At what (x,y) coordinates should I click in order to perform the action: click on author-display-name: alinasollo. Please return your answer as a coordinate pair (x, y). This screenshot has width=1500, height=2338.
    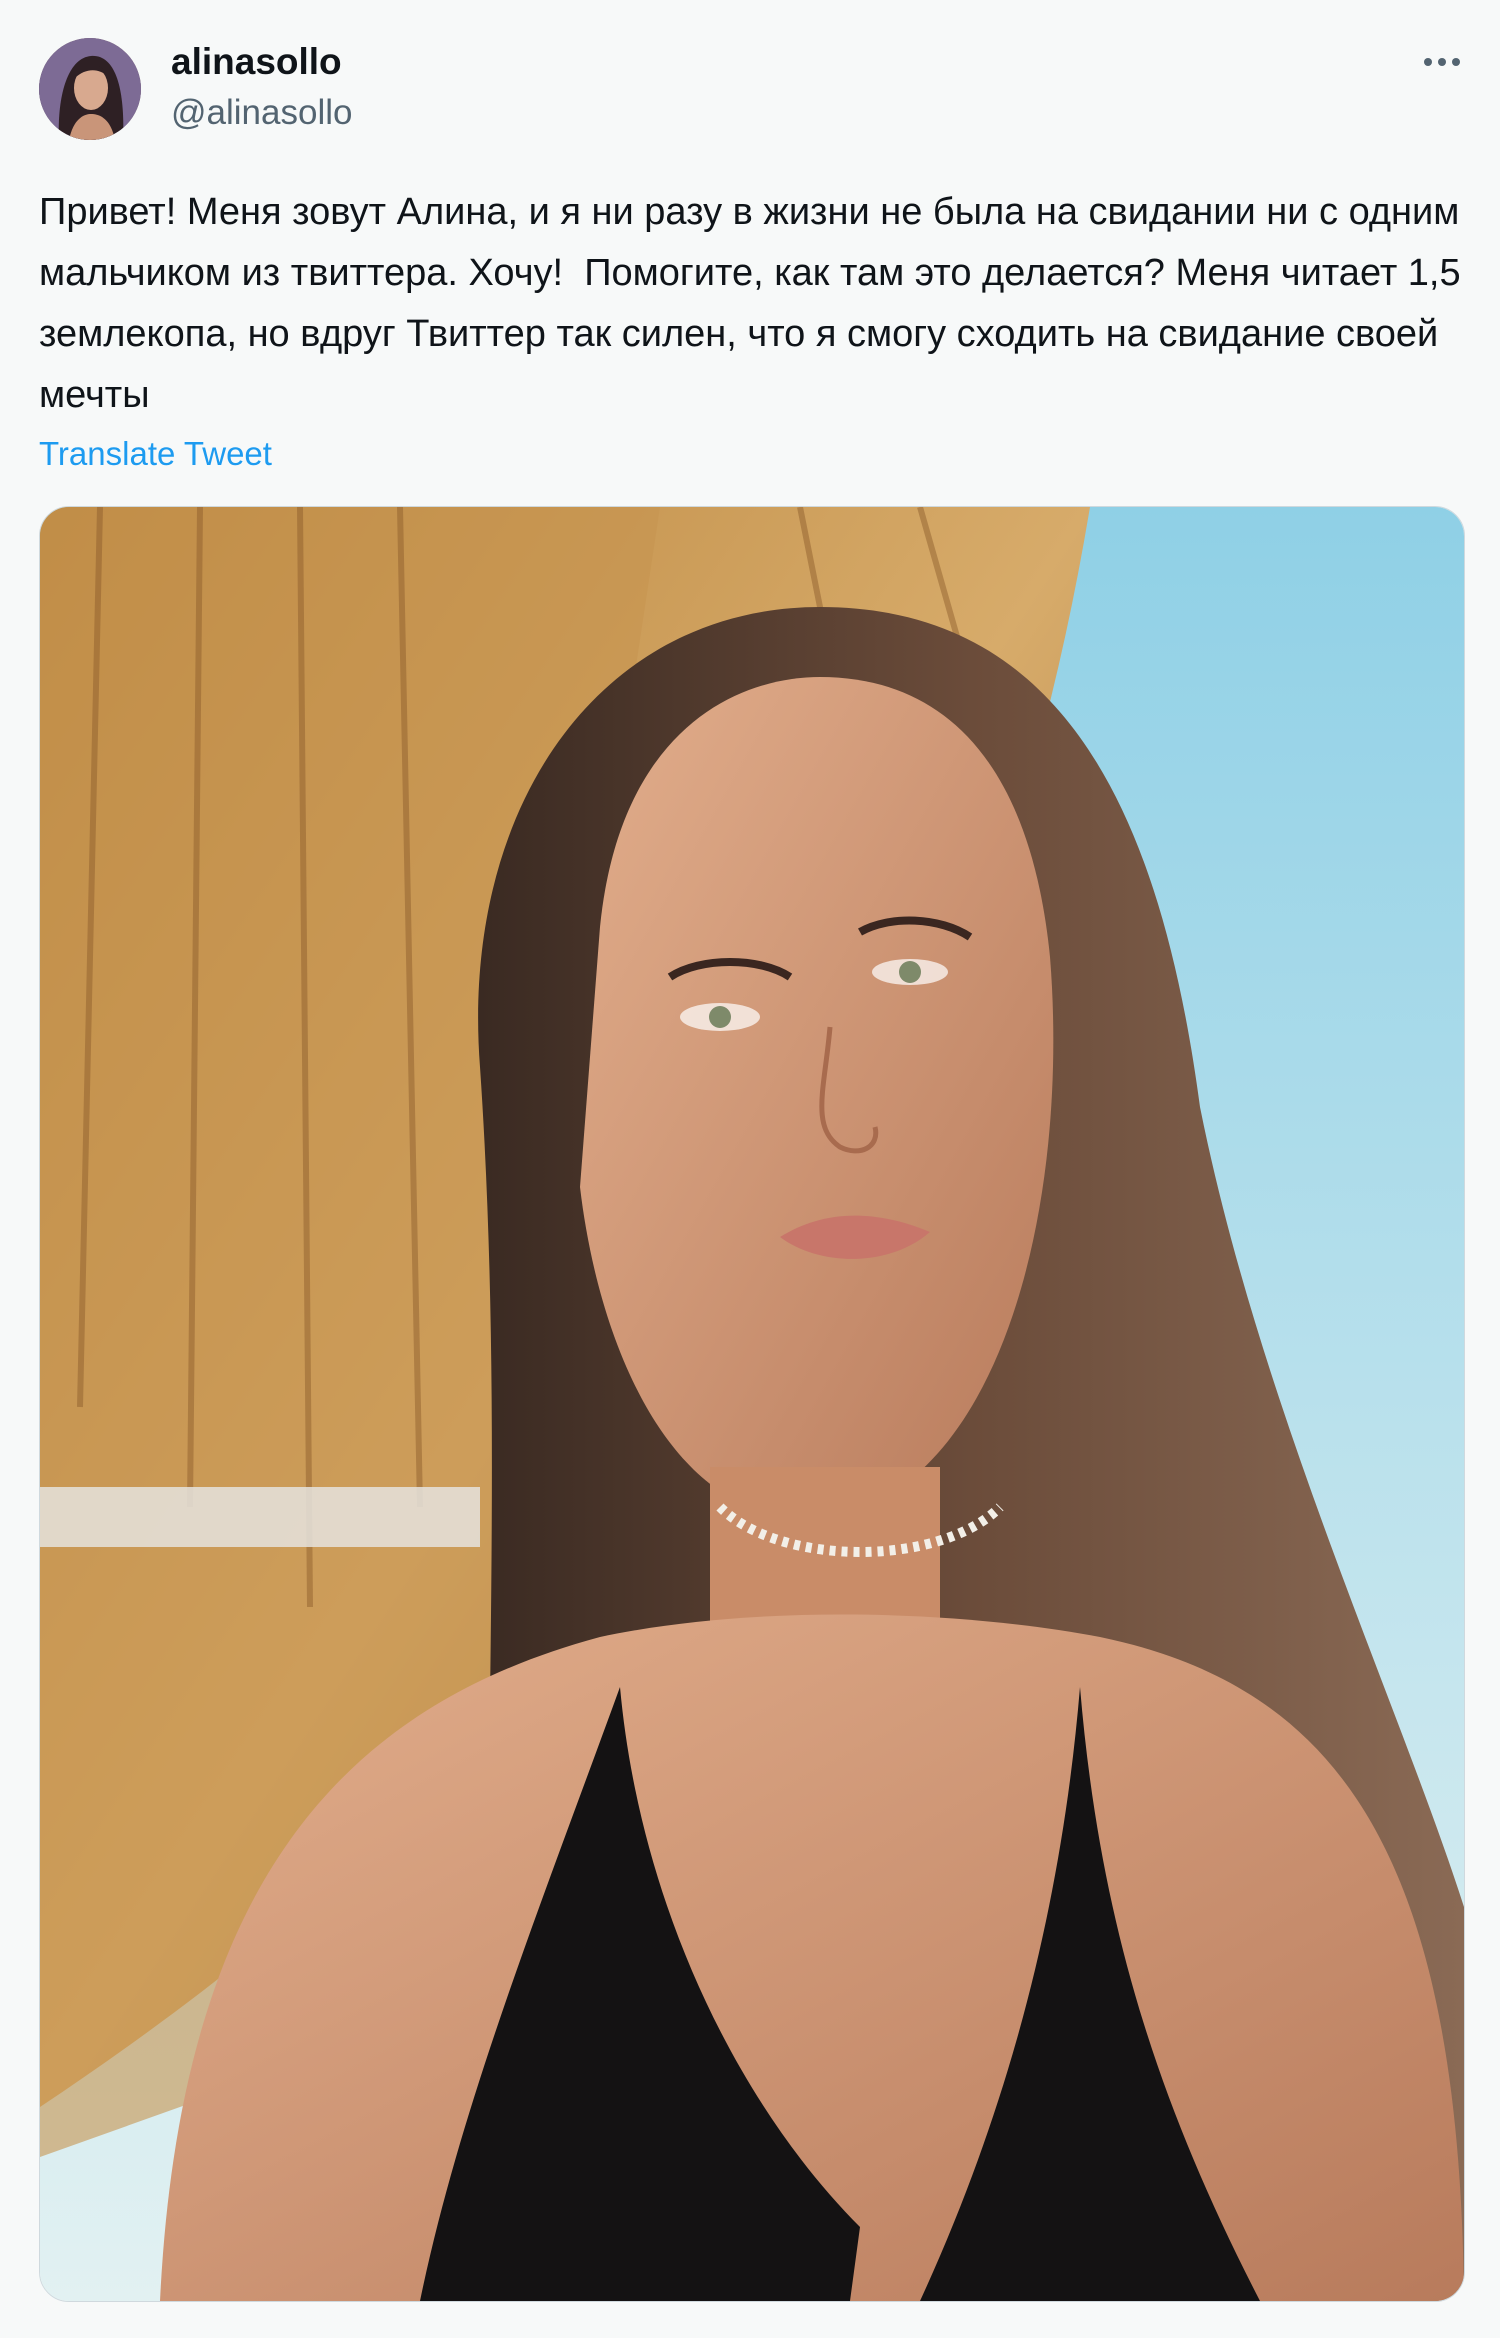
    Looking at the image, I should click on (256, 62).